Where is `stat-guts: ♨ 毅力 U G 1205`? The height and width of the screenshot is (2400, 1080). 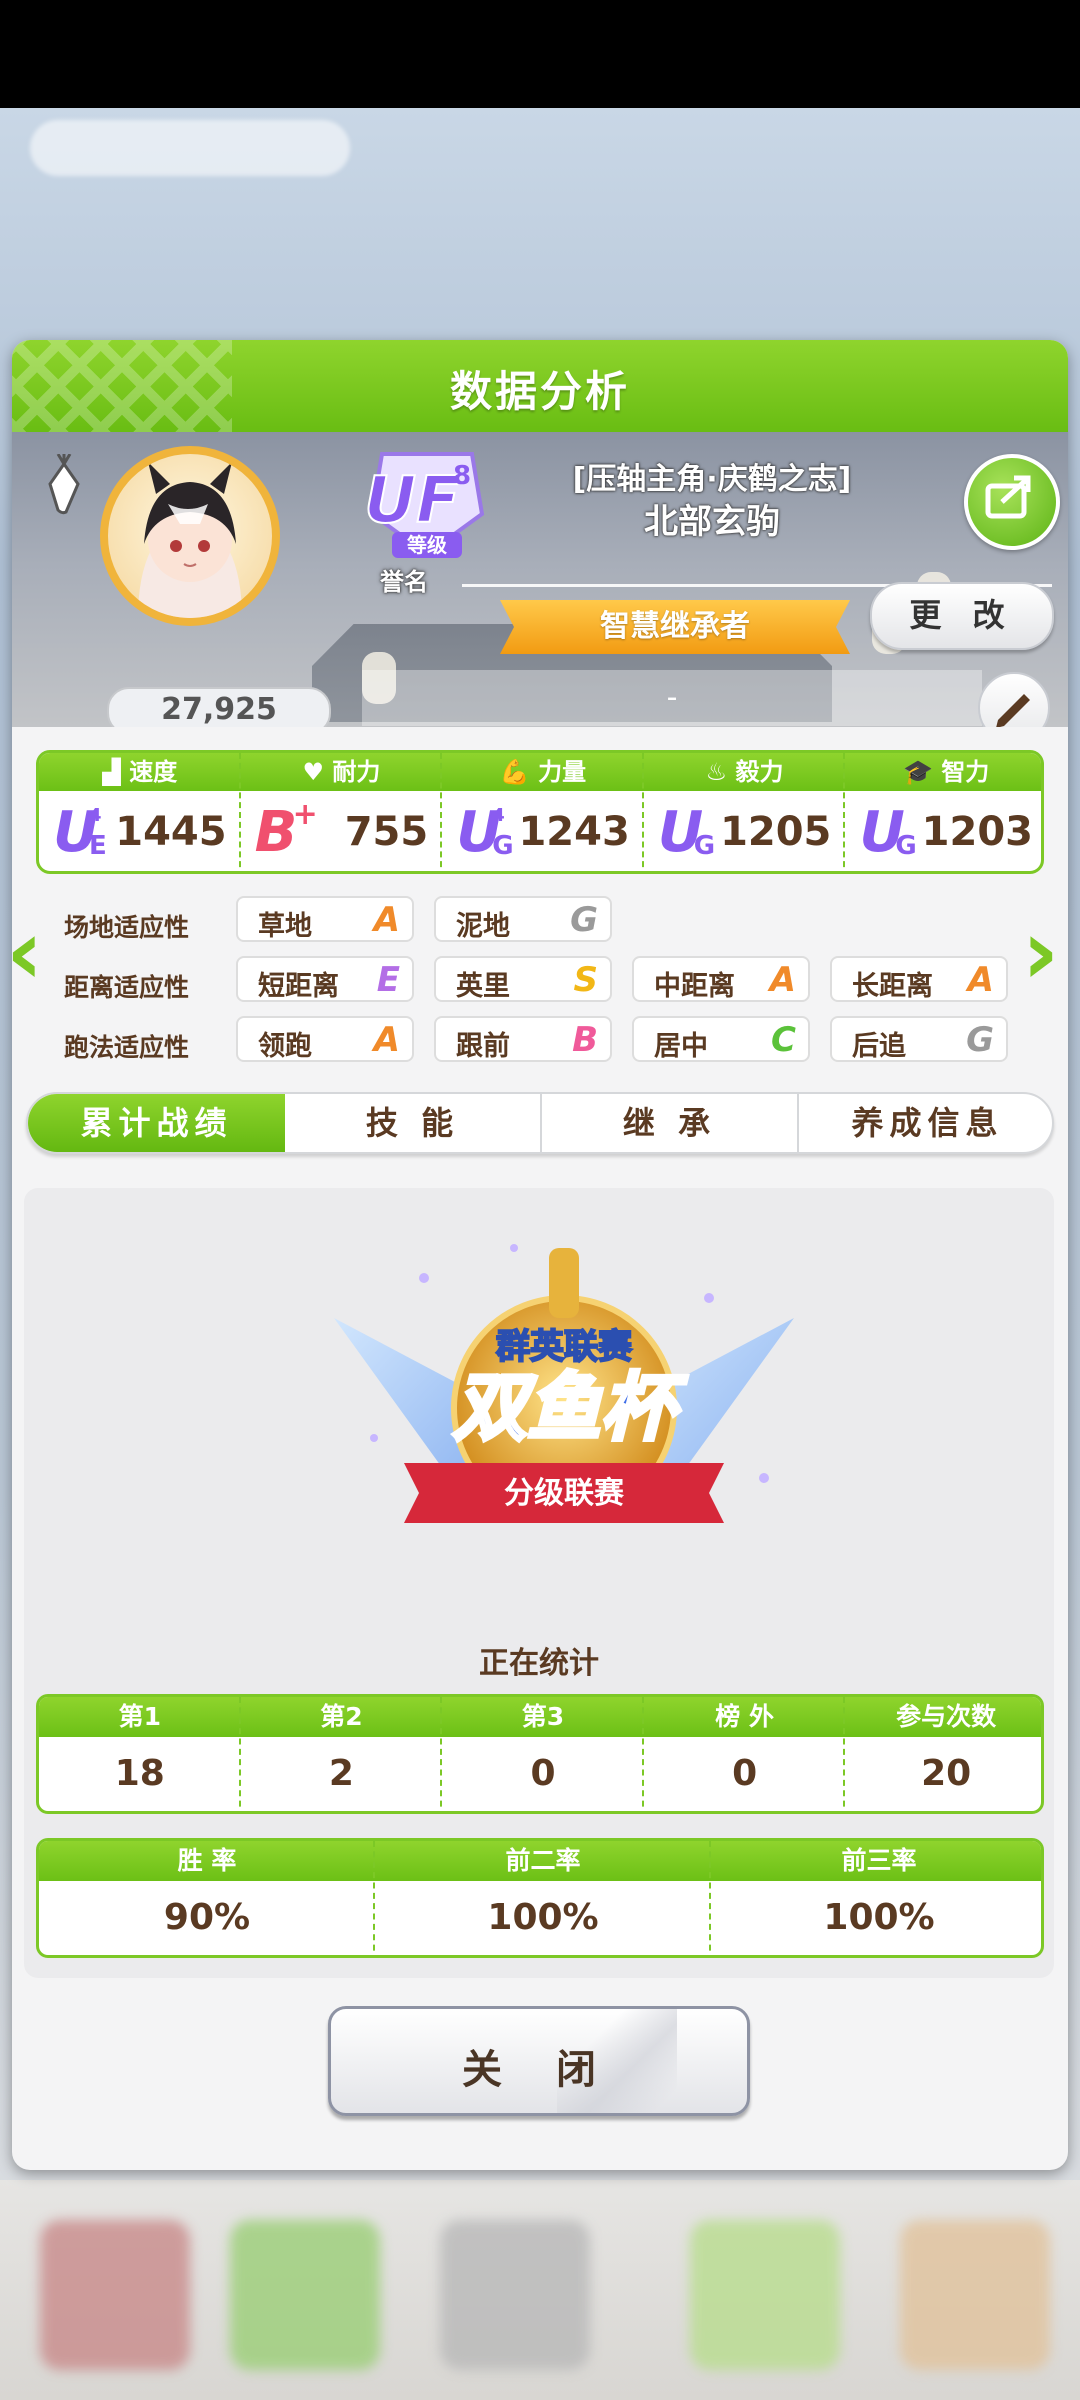 stat-guts: ♨ 毅力 U G 1205 is located at coordinates (744, 812).